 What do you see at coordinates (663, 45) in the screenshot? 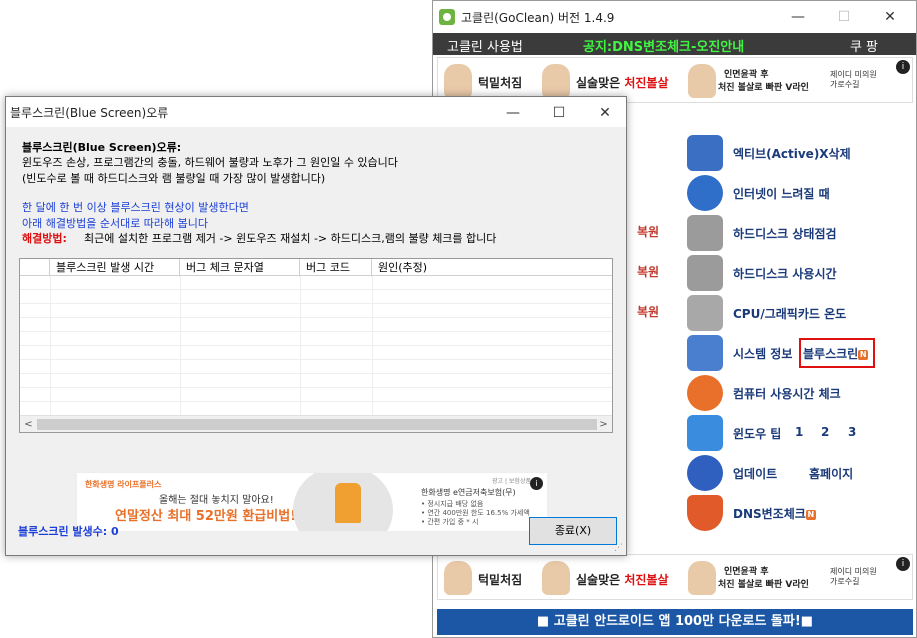
I see `notice-link: 공지:DNS변조체크-오진안내` at bounding box center [663, 45].